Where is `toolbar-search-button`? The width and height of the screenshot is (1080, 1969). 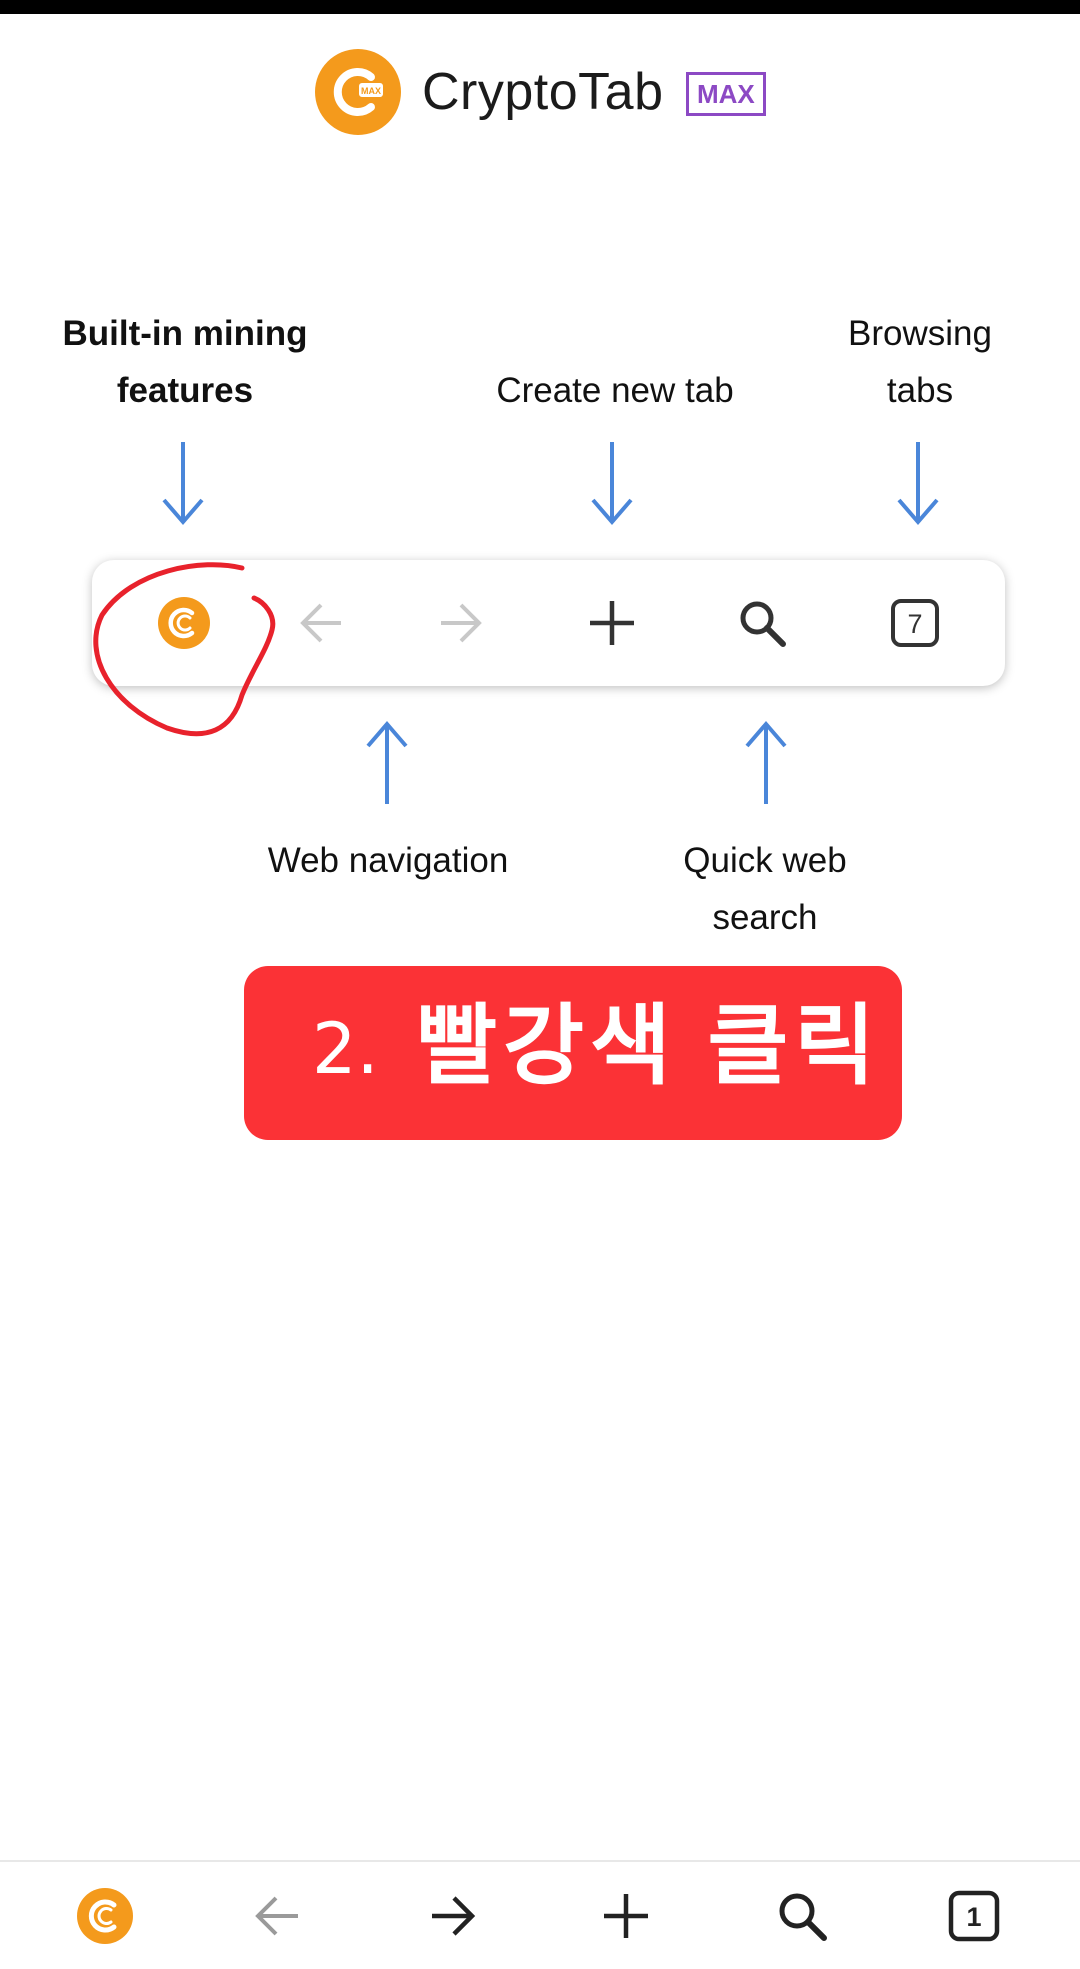
toolbar-search-button is located at coordinates (762, 623).